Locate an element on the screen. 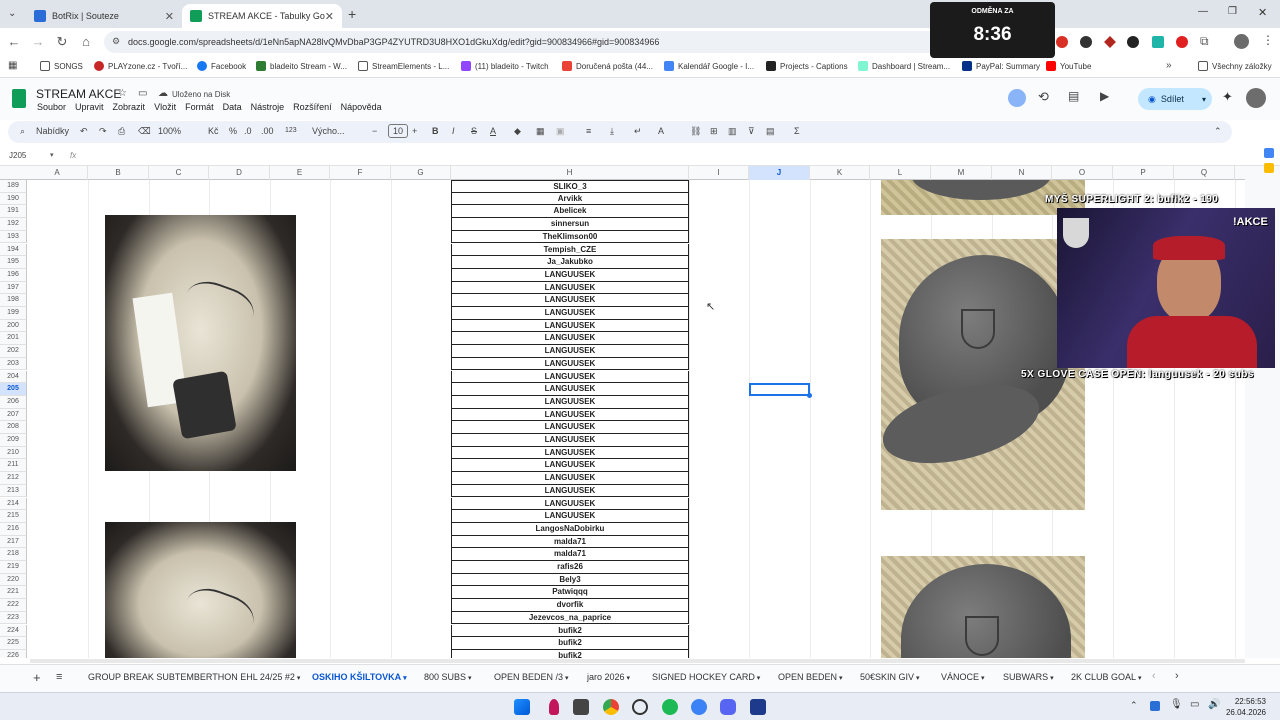 The width and height of the screenshot is (1280, 720). sheet-tab: 50€SKIN GIV ▾ is located at coordinates (890, 677).